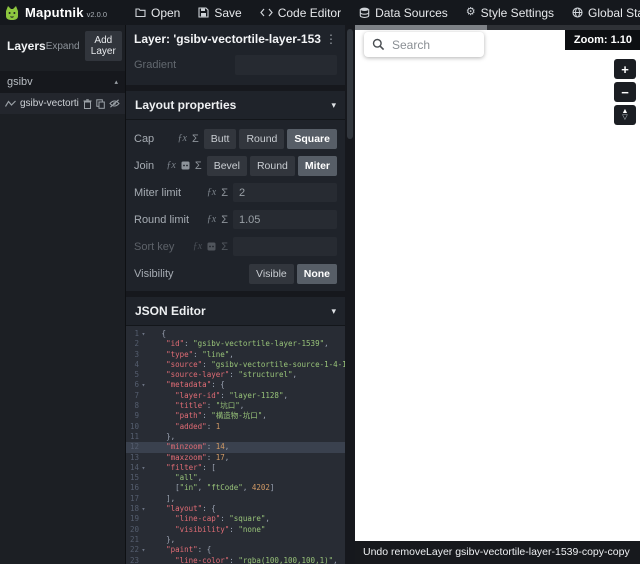  I want to click on menu-open: Open, so click(157, 12).